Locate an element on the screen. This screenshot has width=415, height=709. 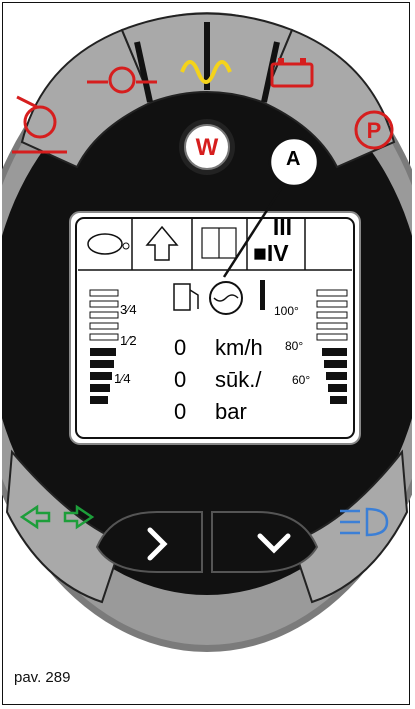
gear-line-2: ■IV is located at coordinates (271, 253).